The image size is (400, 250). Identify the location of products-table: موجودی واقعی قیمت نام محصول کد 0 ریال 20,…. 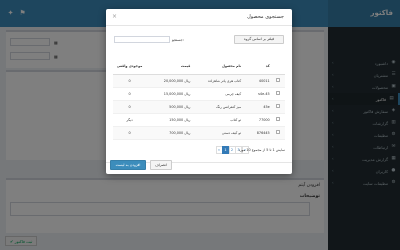
(199, 99).